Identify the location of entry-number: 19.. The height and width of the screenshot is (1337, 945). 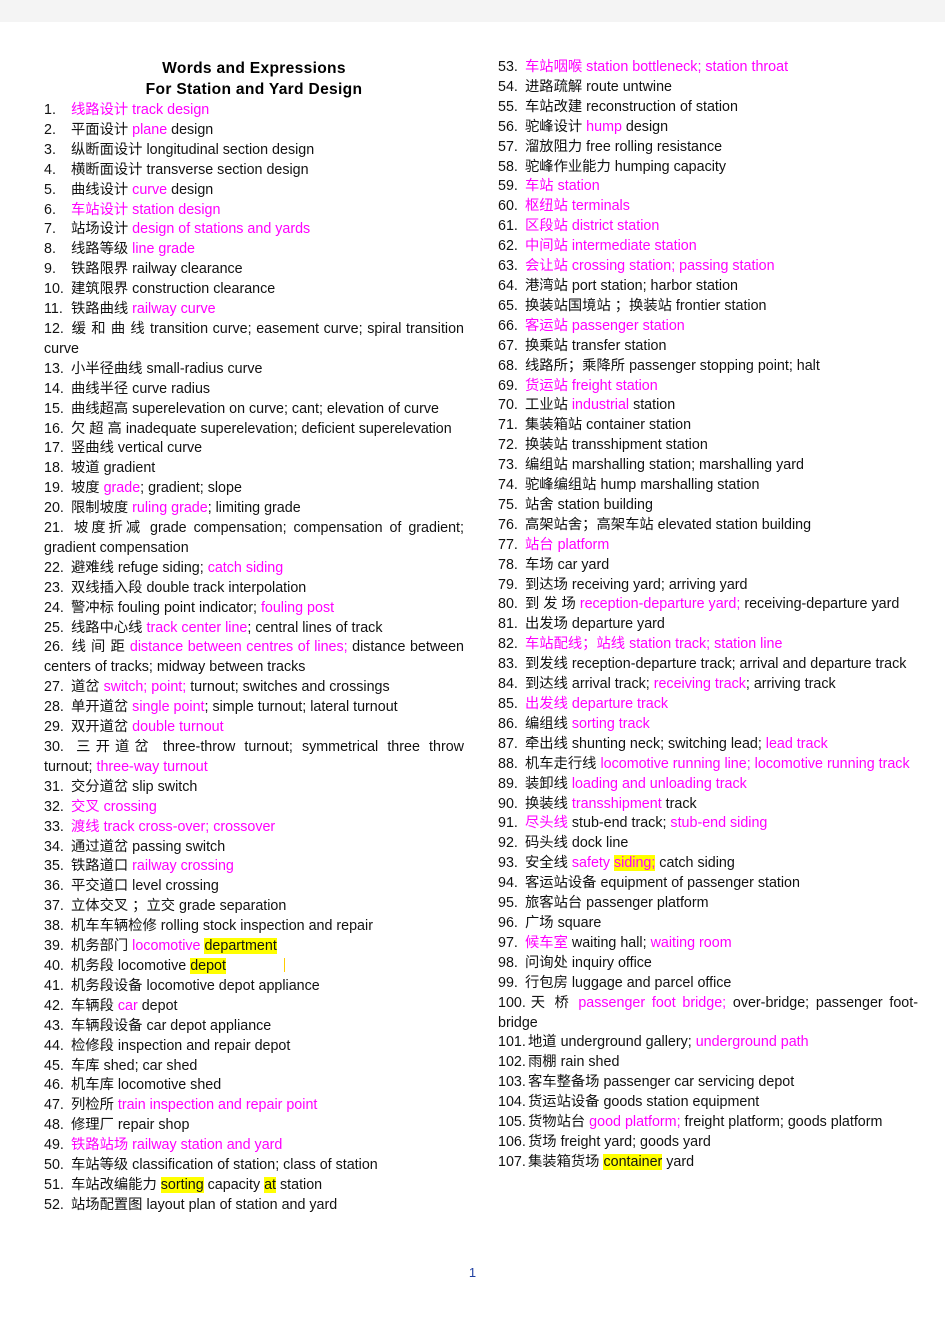
(54, 488).